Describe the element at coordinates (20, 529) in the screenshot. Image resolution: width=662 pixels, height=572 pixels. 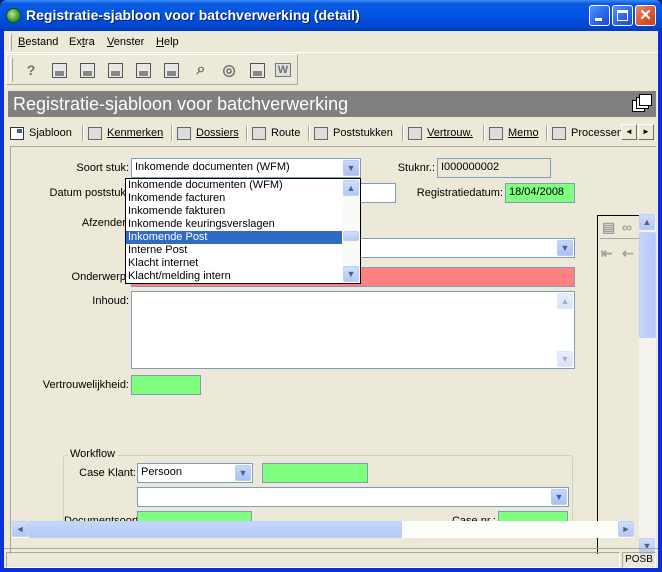
I see `scroll-left-icon: ◄` at that location.